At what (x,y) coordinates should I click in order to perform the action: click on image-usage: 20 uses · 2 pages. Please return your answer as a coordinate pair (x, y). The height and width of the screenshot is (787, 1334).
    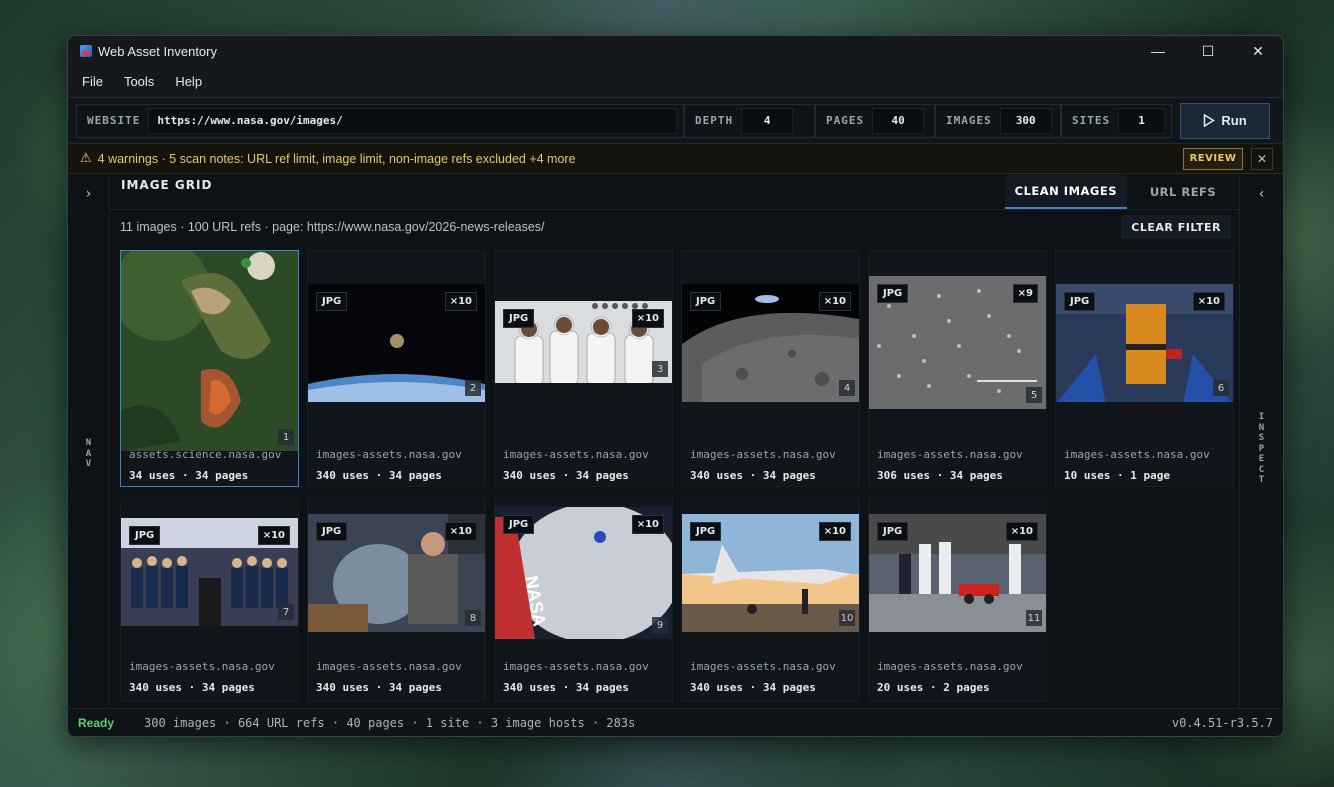
    Looking at the image, I should click on (933, 687).